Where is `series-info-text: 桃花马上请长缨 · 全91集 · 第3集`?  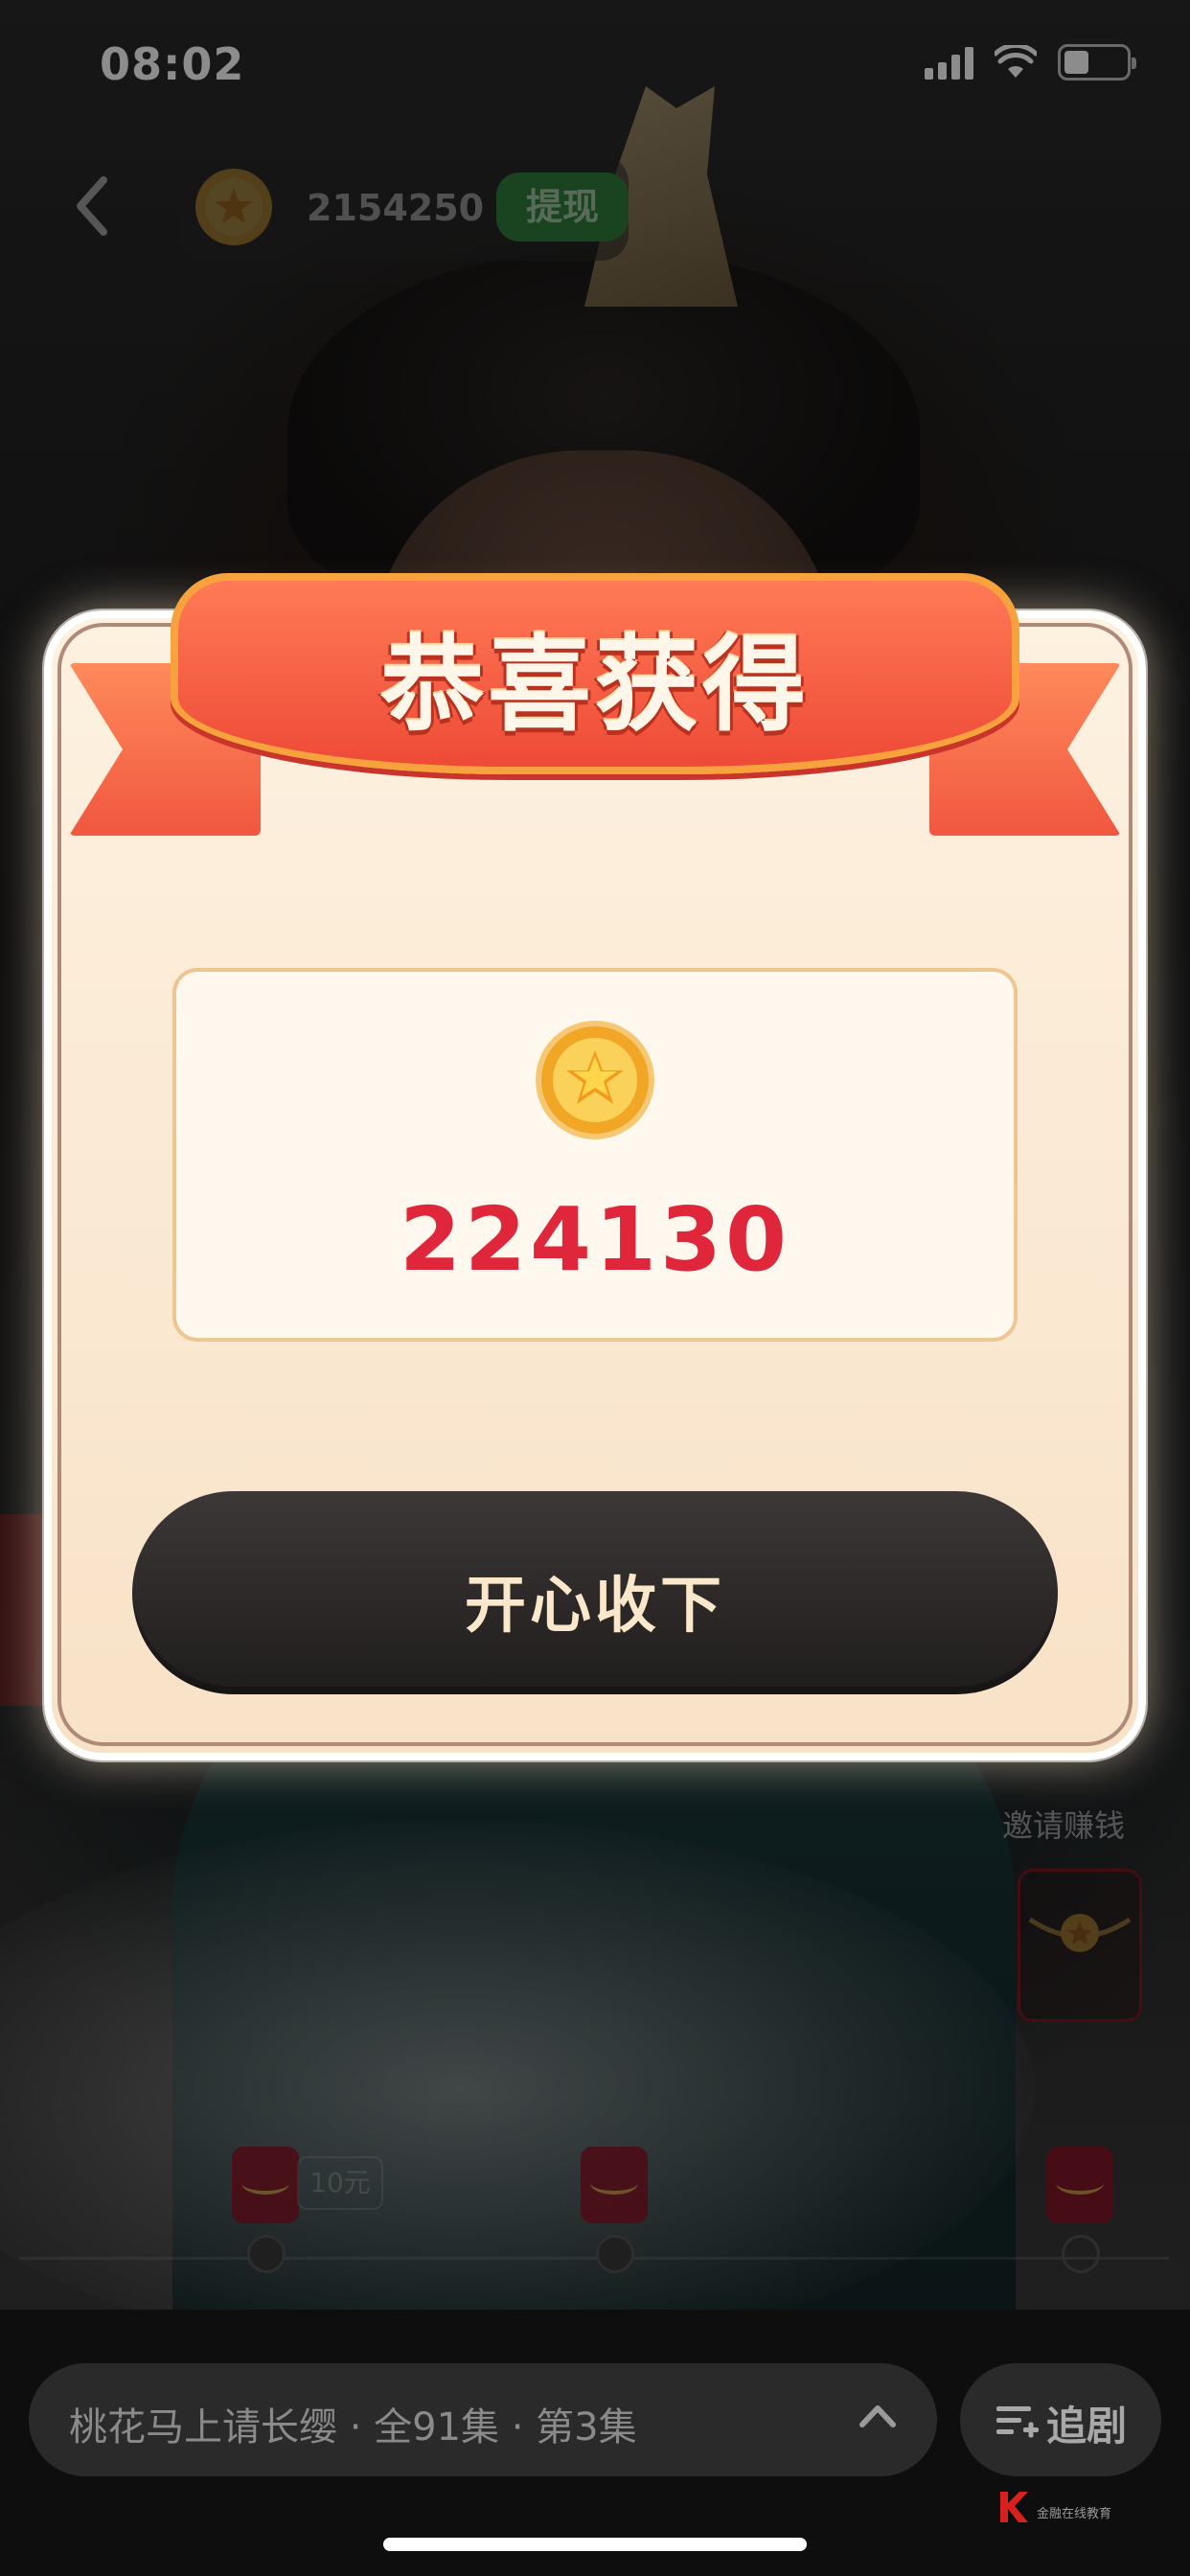
series-info-text: 桃花马上请长缨 · 全91集 · 第3集 is located at coordinates (353, 2427).